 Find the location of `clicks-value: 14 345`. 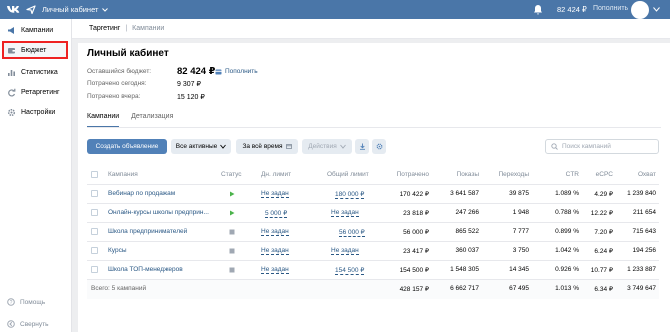

clicks-value: 14 345 is located at coordinates (519, 269).